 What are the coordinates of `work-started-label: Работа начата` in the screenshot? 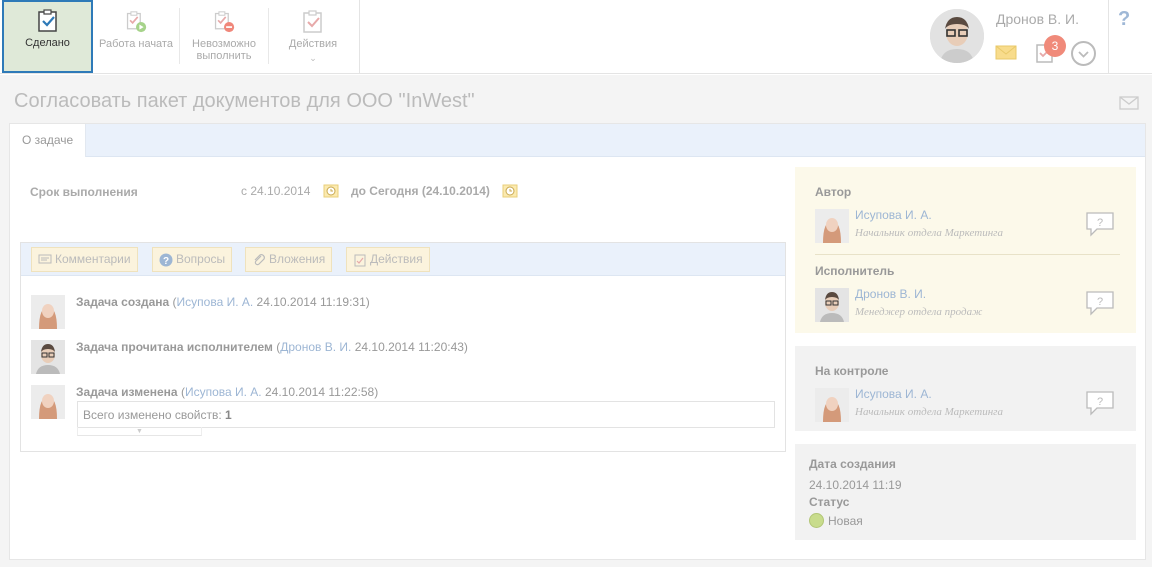 It's located at (136, 44).